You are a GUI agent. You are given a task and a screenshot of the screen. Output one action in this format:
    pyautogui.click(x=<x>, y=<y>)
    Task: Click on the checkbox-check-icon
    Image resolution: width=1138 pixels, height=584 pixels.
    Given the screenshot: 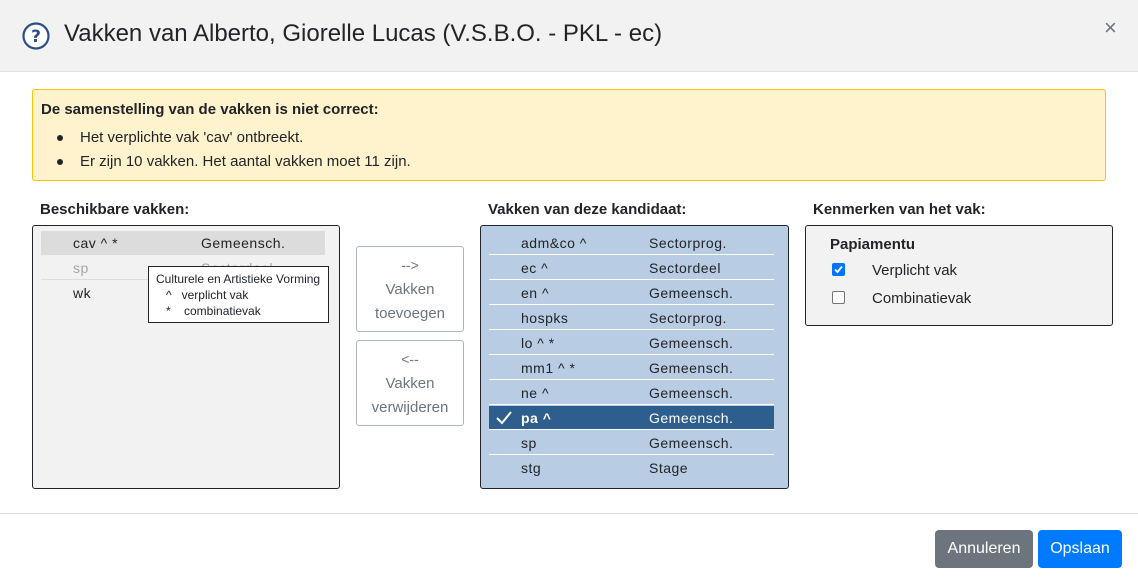 What is the action you would take?
    pyautogui.click(x=838, y=269)
    